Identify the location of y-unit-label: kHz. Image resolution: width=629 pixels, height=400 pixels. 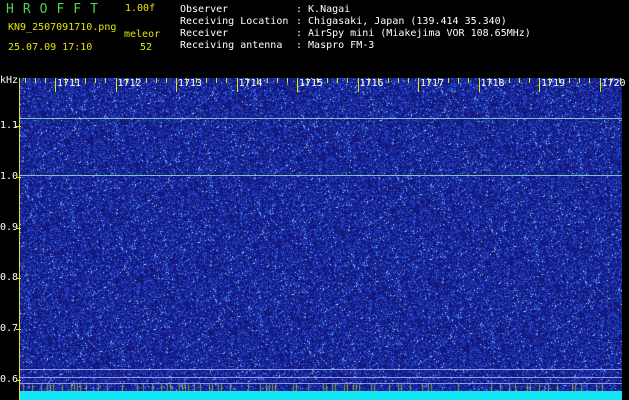
(9, 80).